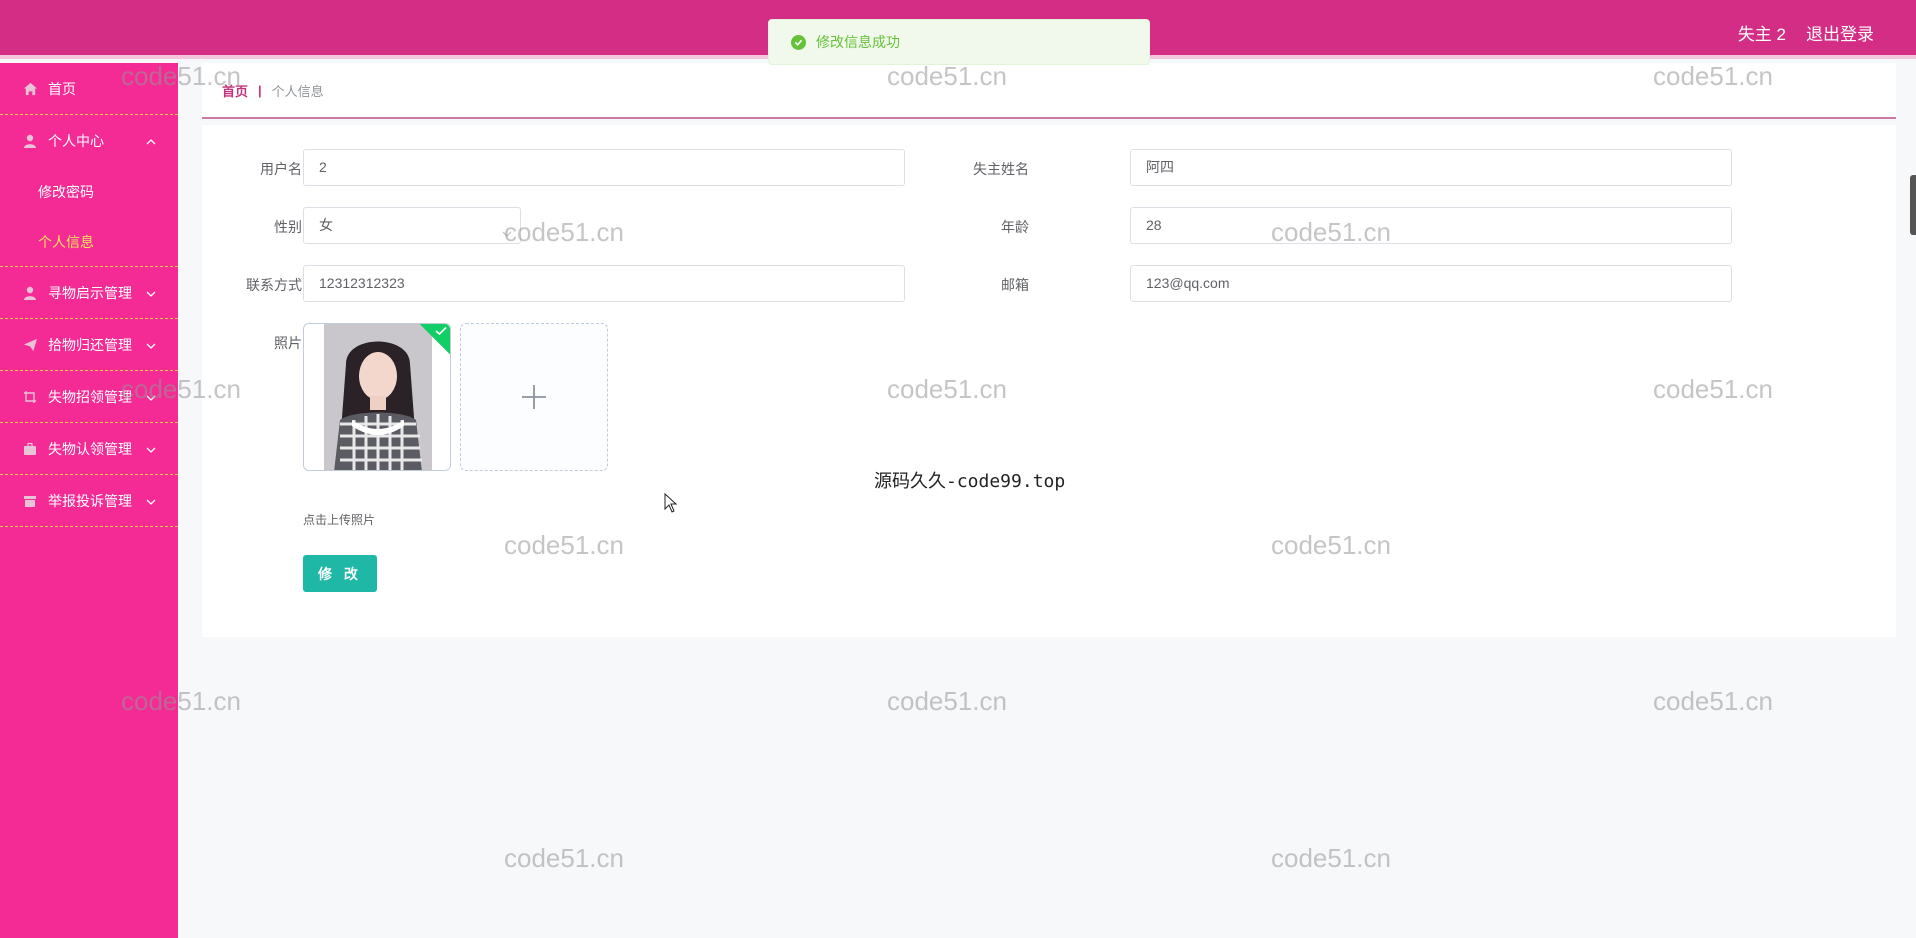 This screenshot has width=1916, height=938. What do you see at coordinates (1431, 283) in the screenshot?
I see `email-input: 123@qq.com` at bounding box center [1431, 283].